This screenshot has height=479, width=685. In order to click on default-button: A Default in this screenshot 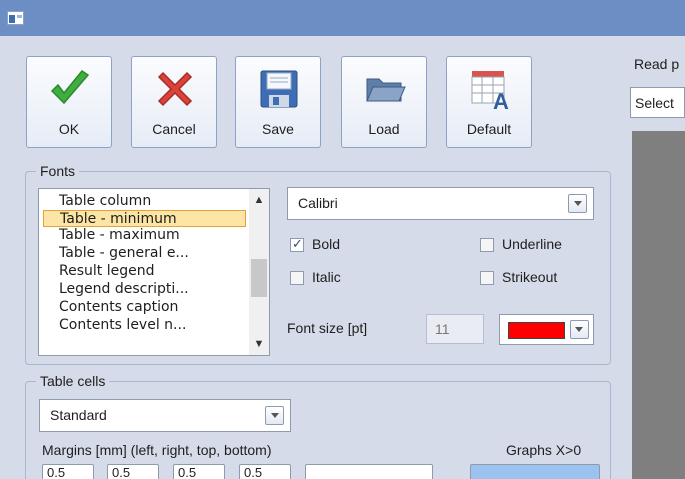, I will do `click(489, 102)`.